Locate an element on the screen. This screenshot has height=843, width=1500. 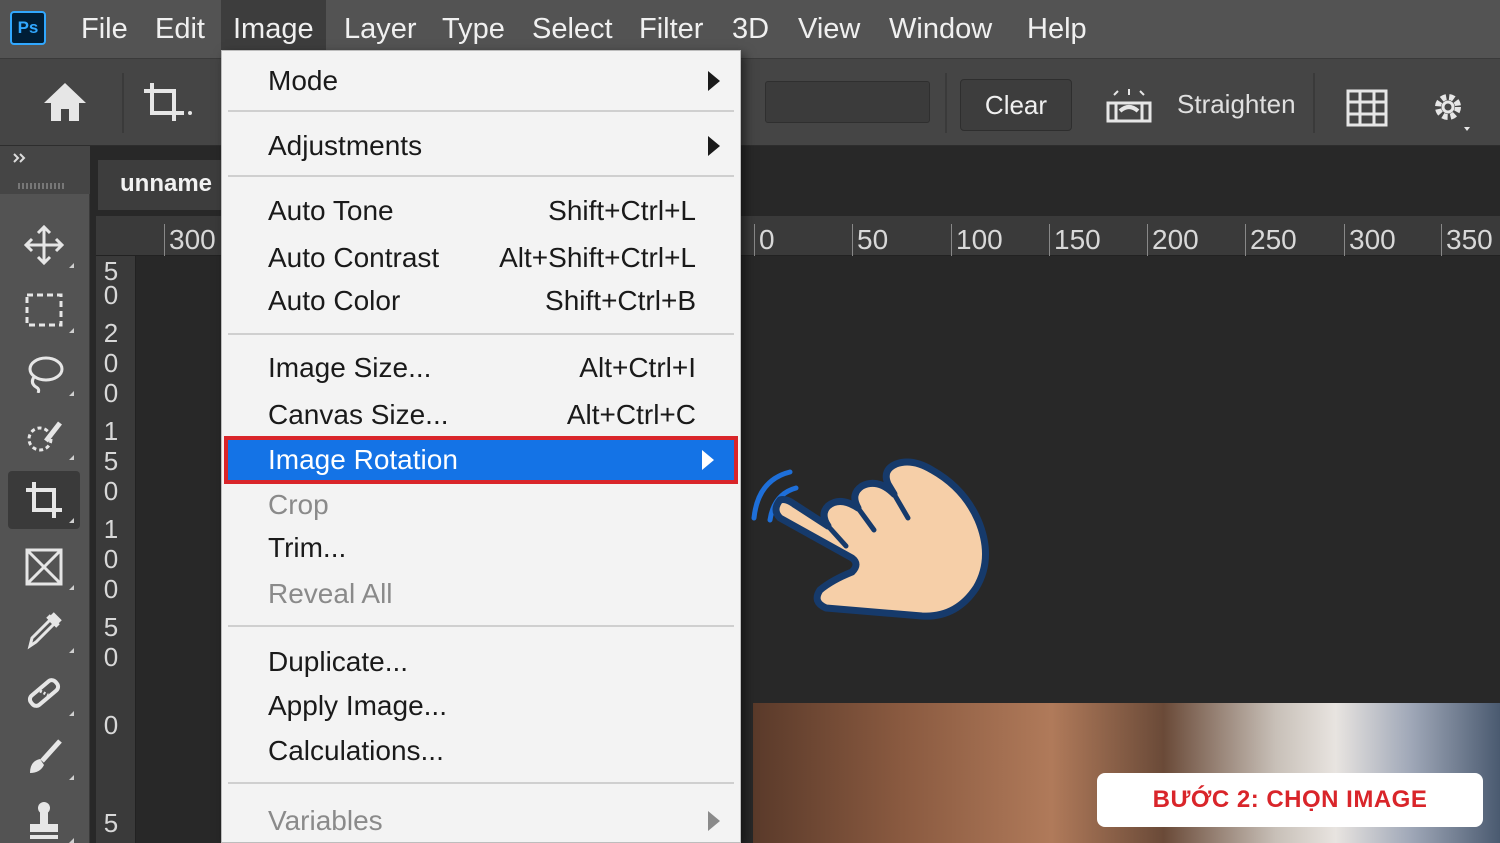
menu-item-reveal-all: Reveal All is located at coordinates (481, 594).